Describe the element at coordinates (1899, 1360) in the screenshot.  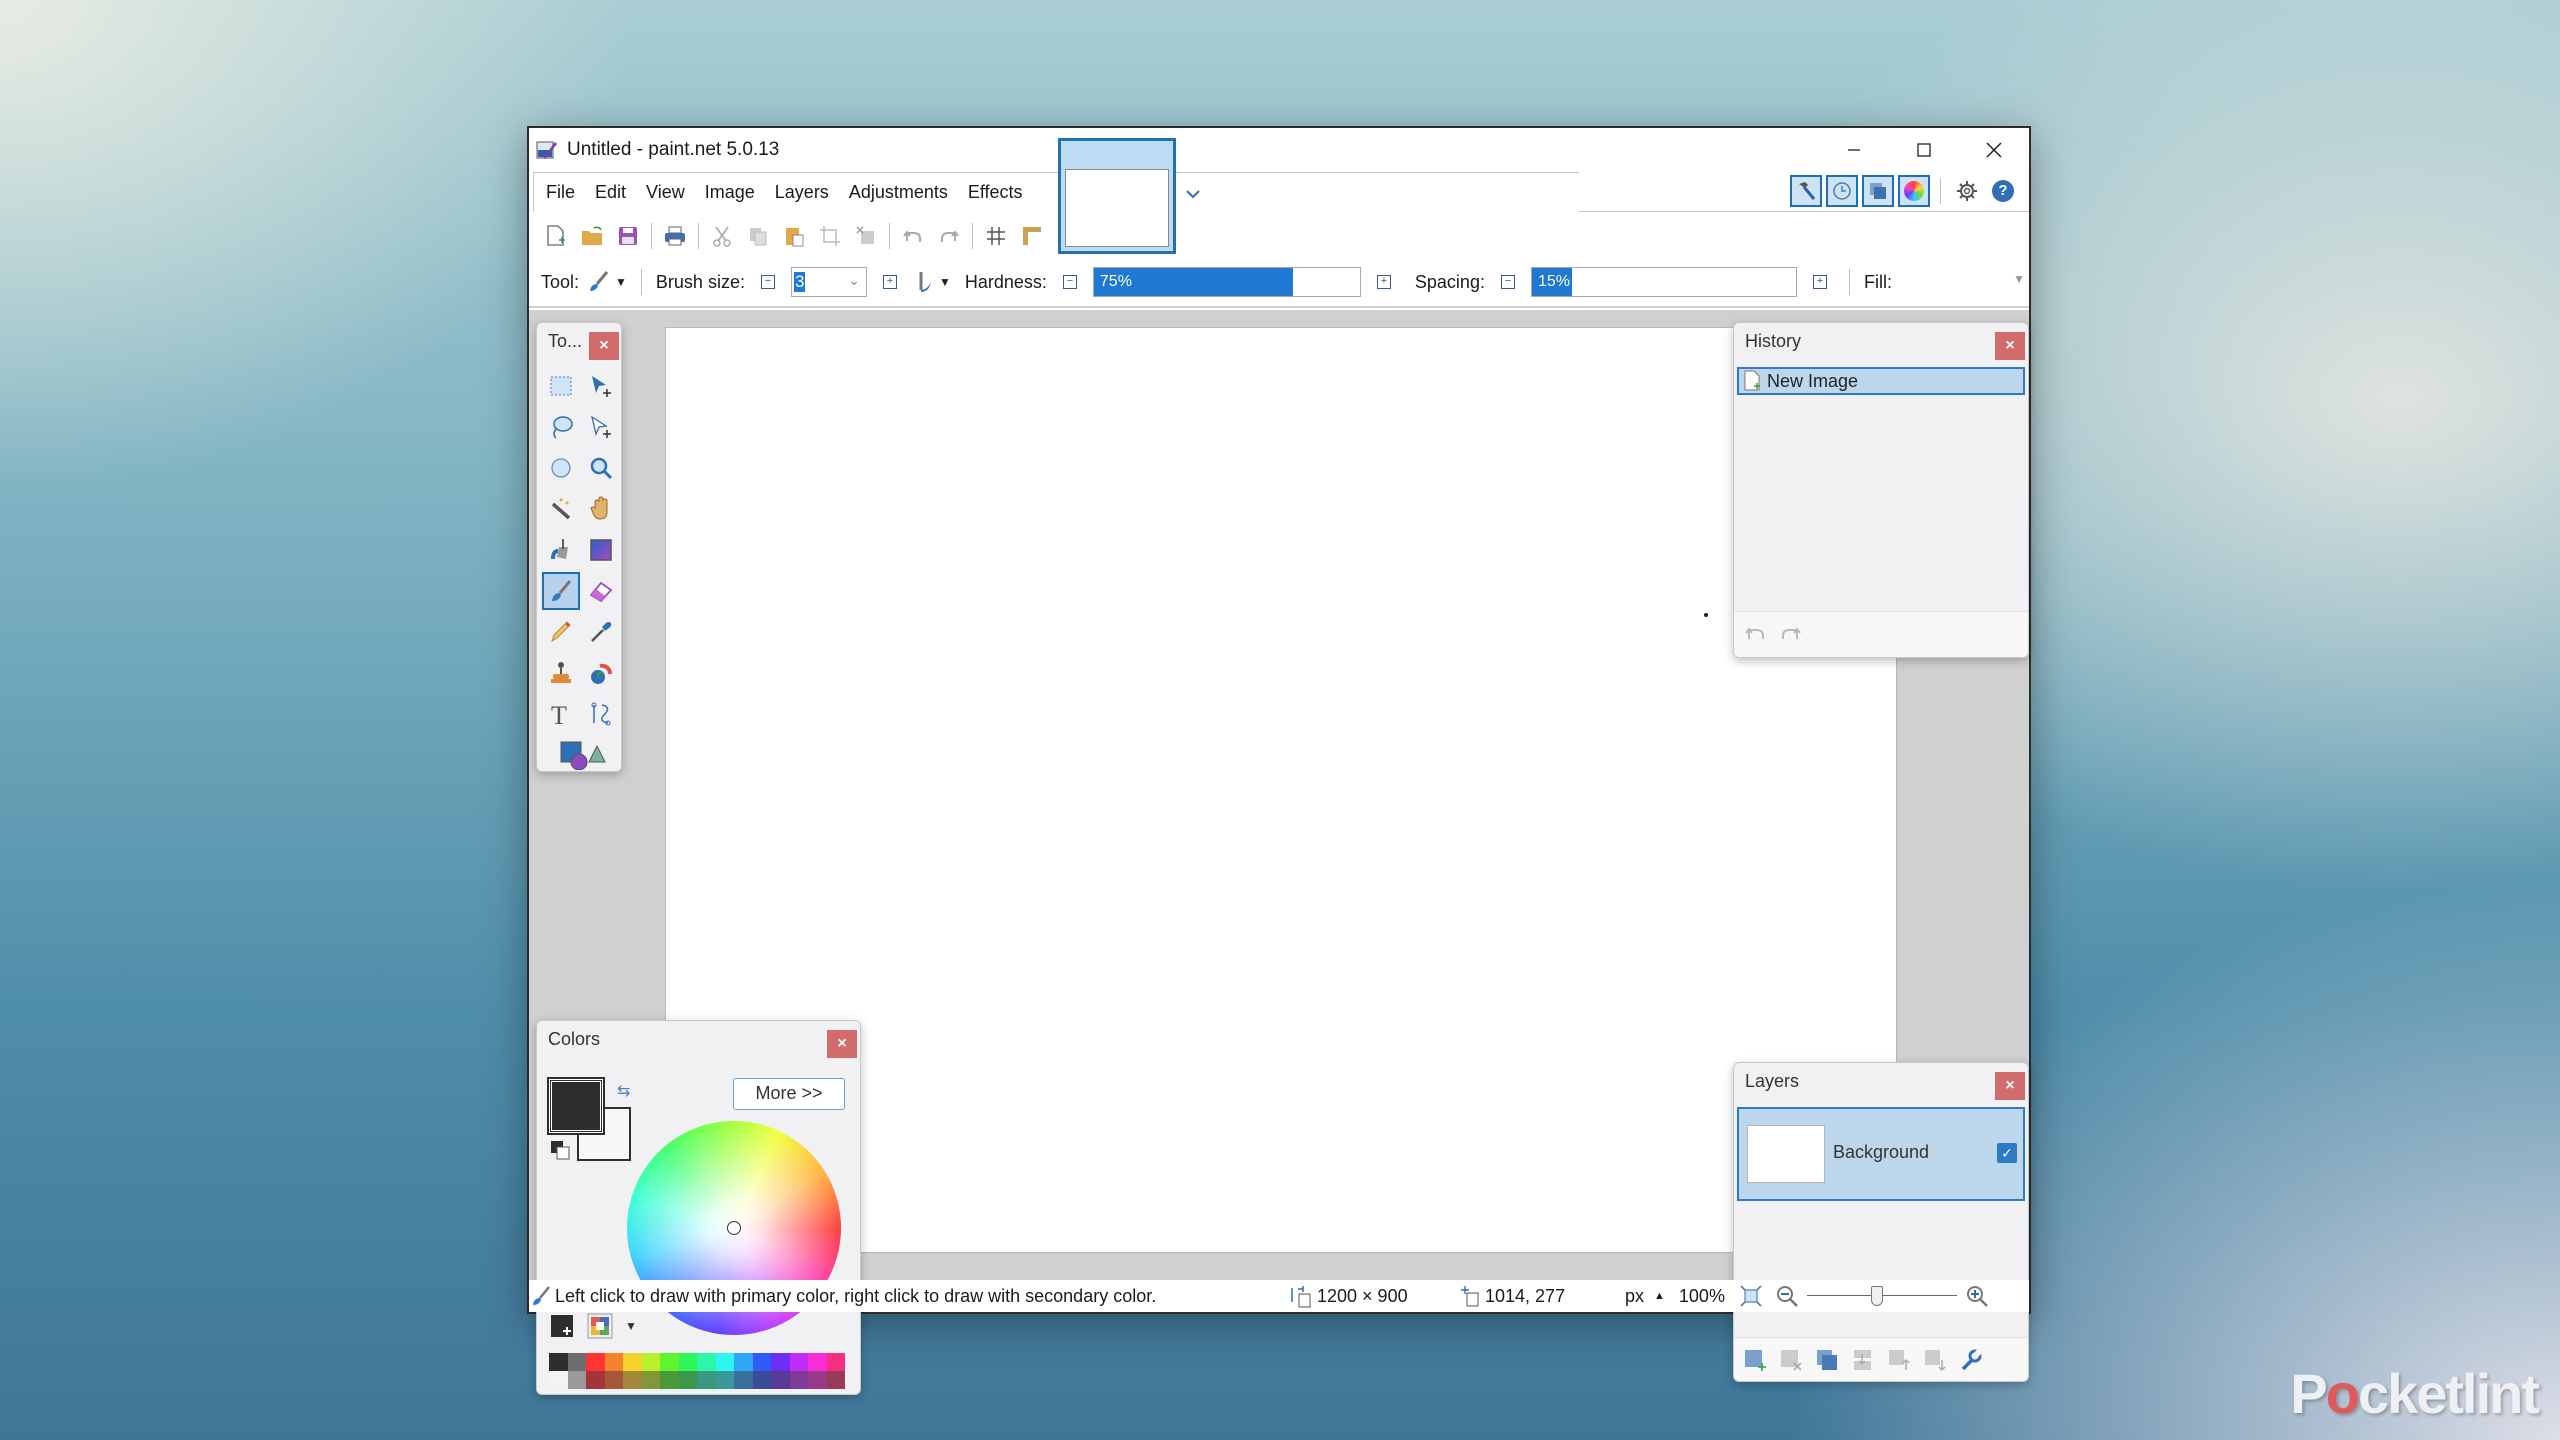
I see `move-layer-up-button` at that location.